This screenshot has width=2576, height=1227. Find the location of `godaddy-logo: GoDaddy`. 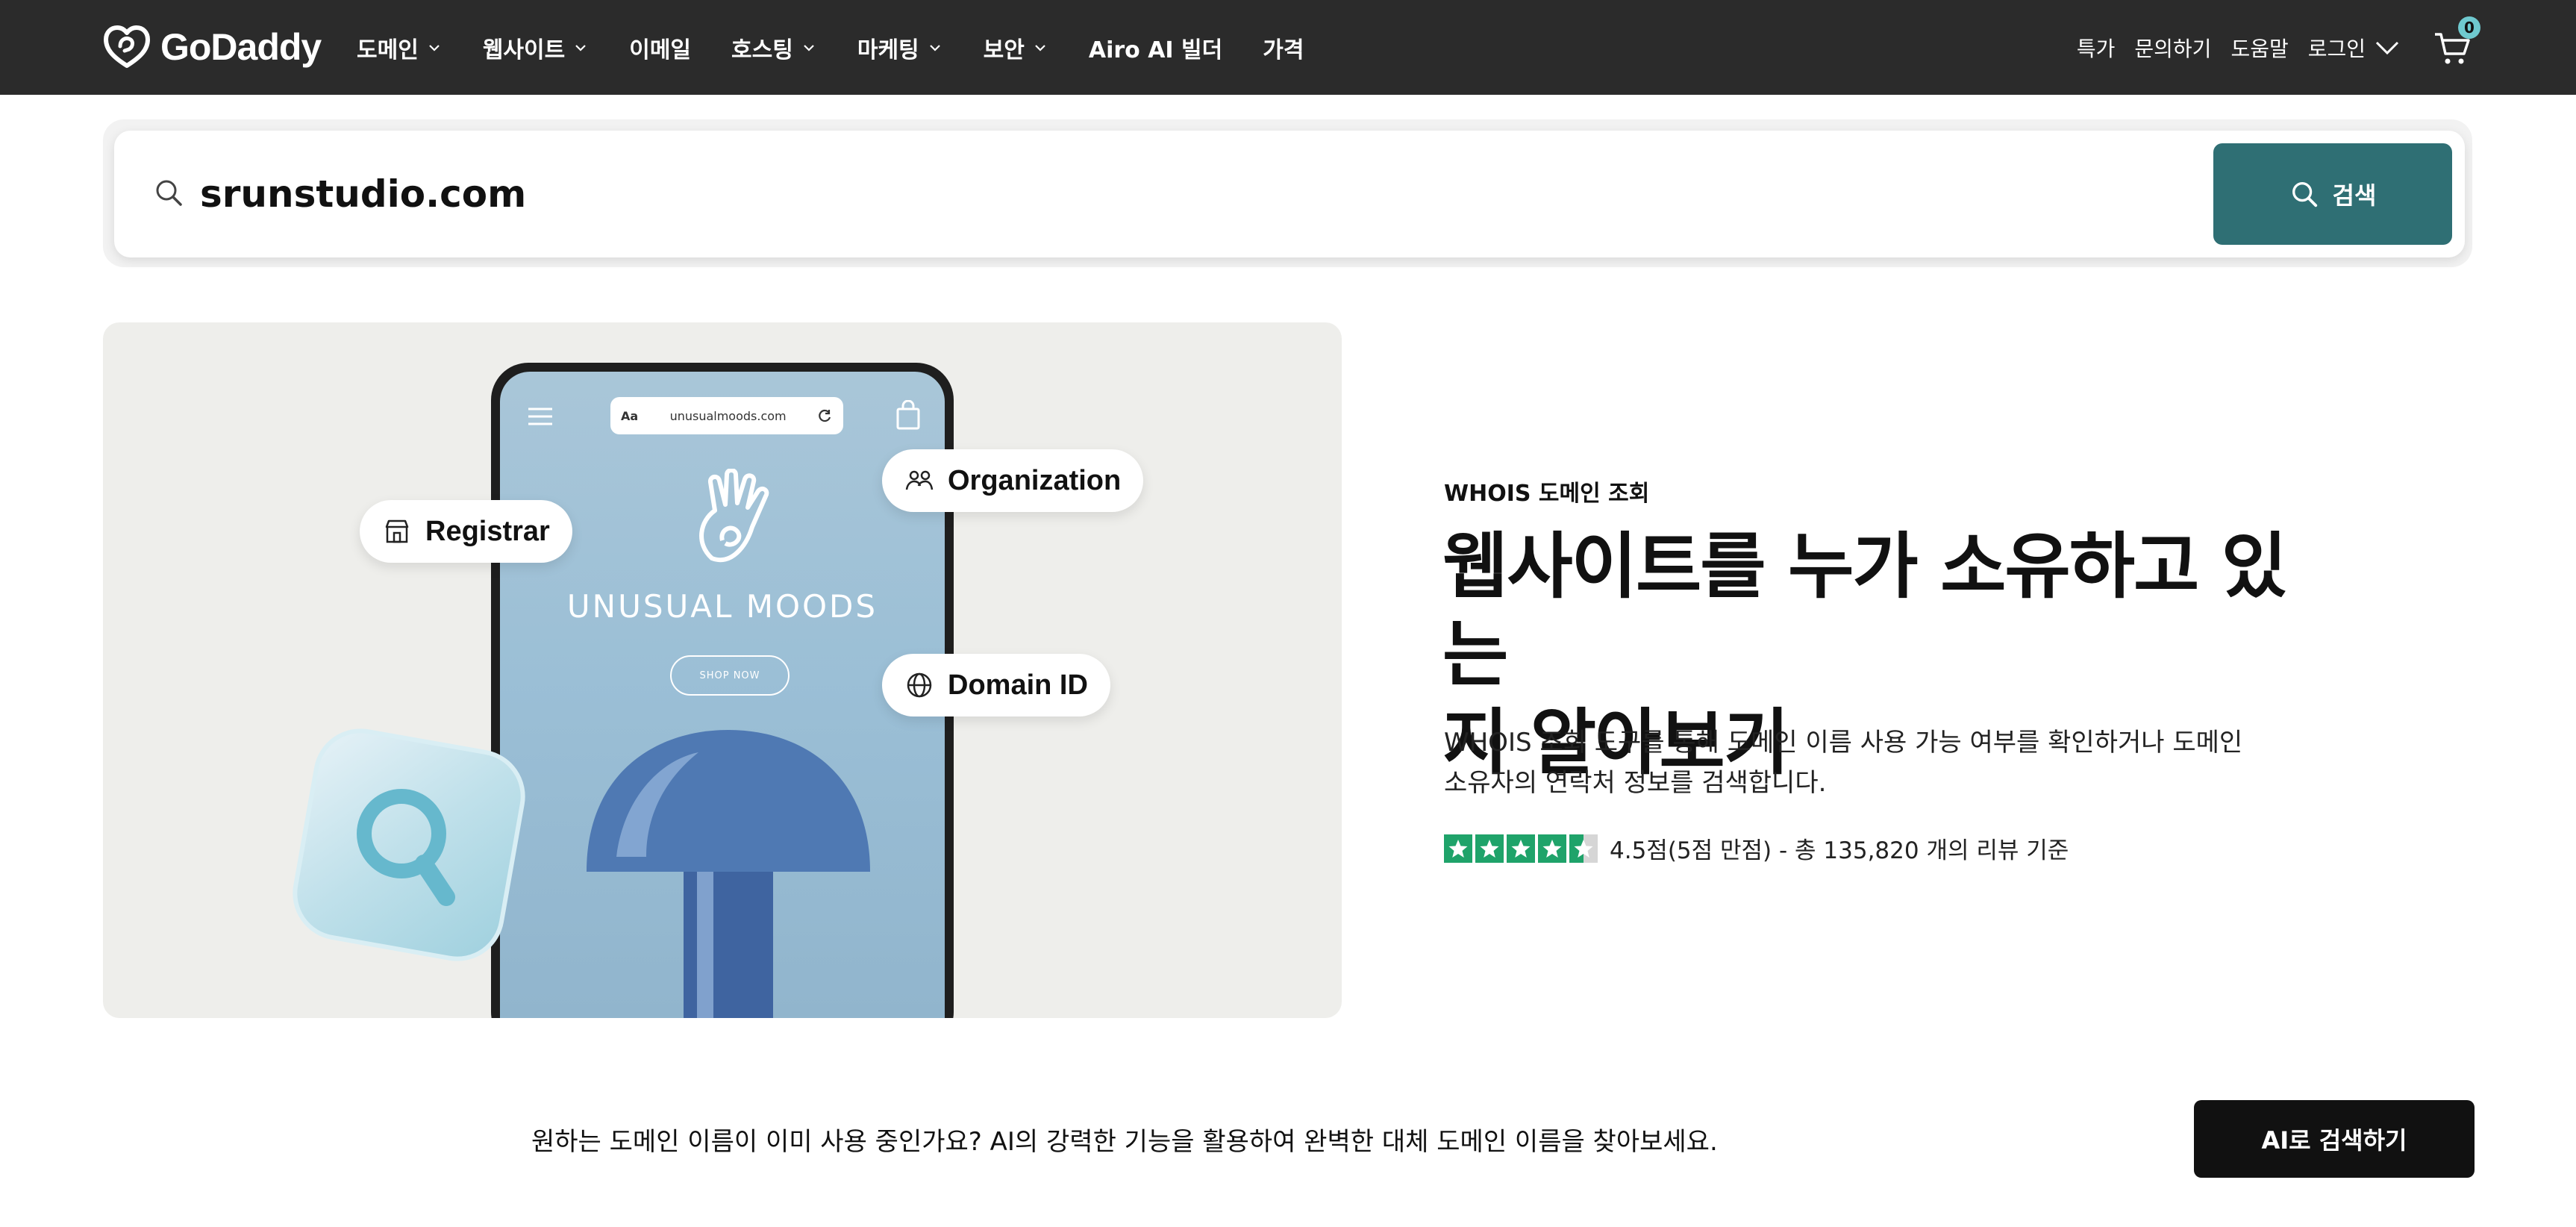

godaddy-logo: GoDaddy is located at coordinates (212, 47).